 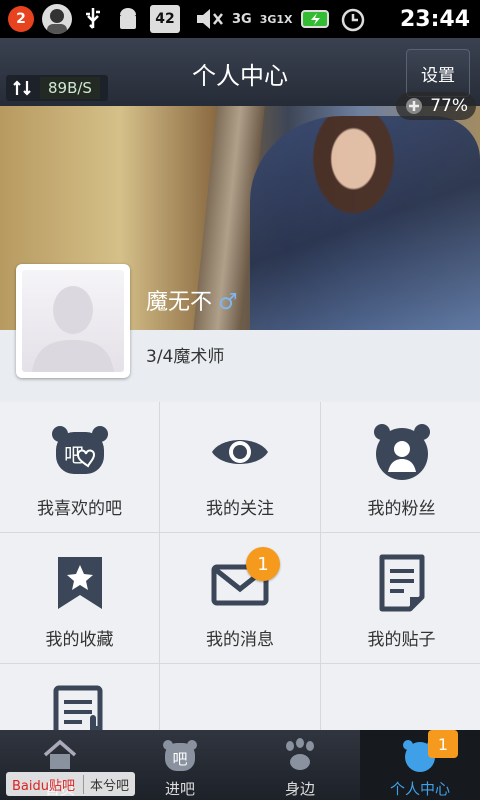 What do you see at coordinates (79, 450) in the screenshot?
I see `liked-bars-icon: 吧` at bounding box center [79, 450].